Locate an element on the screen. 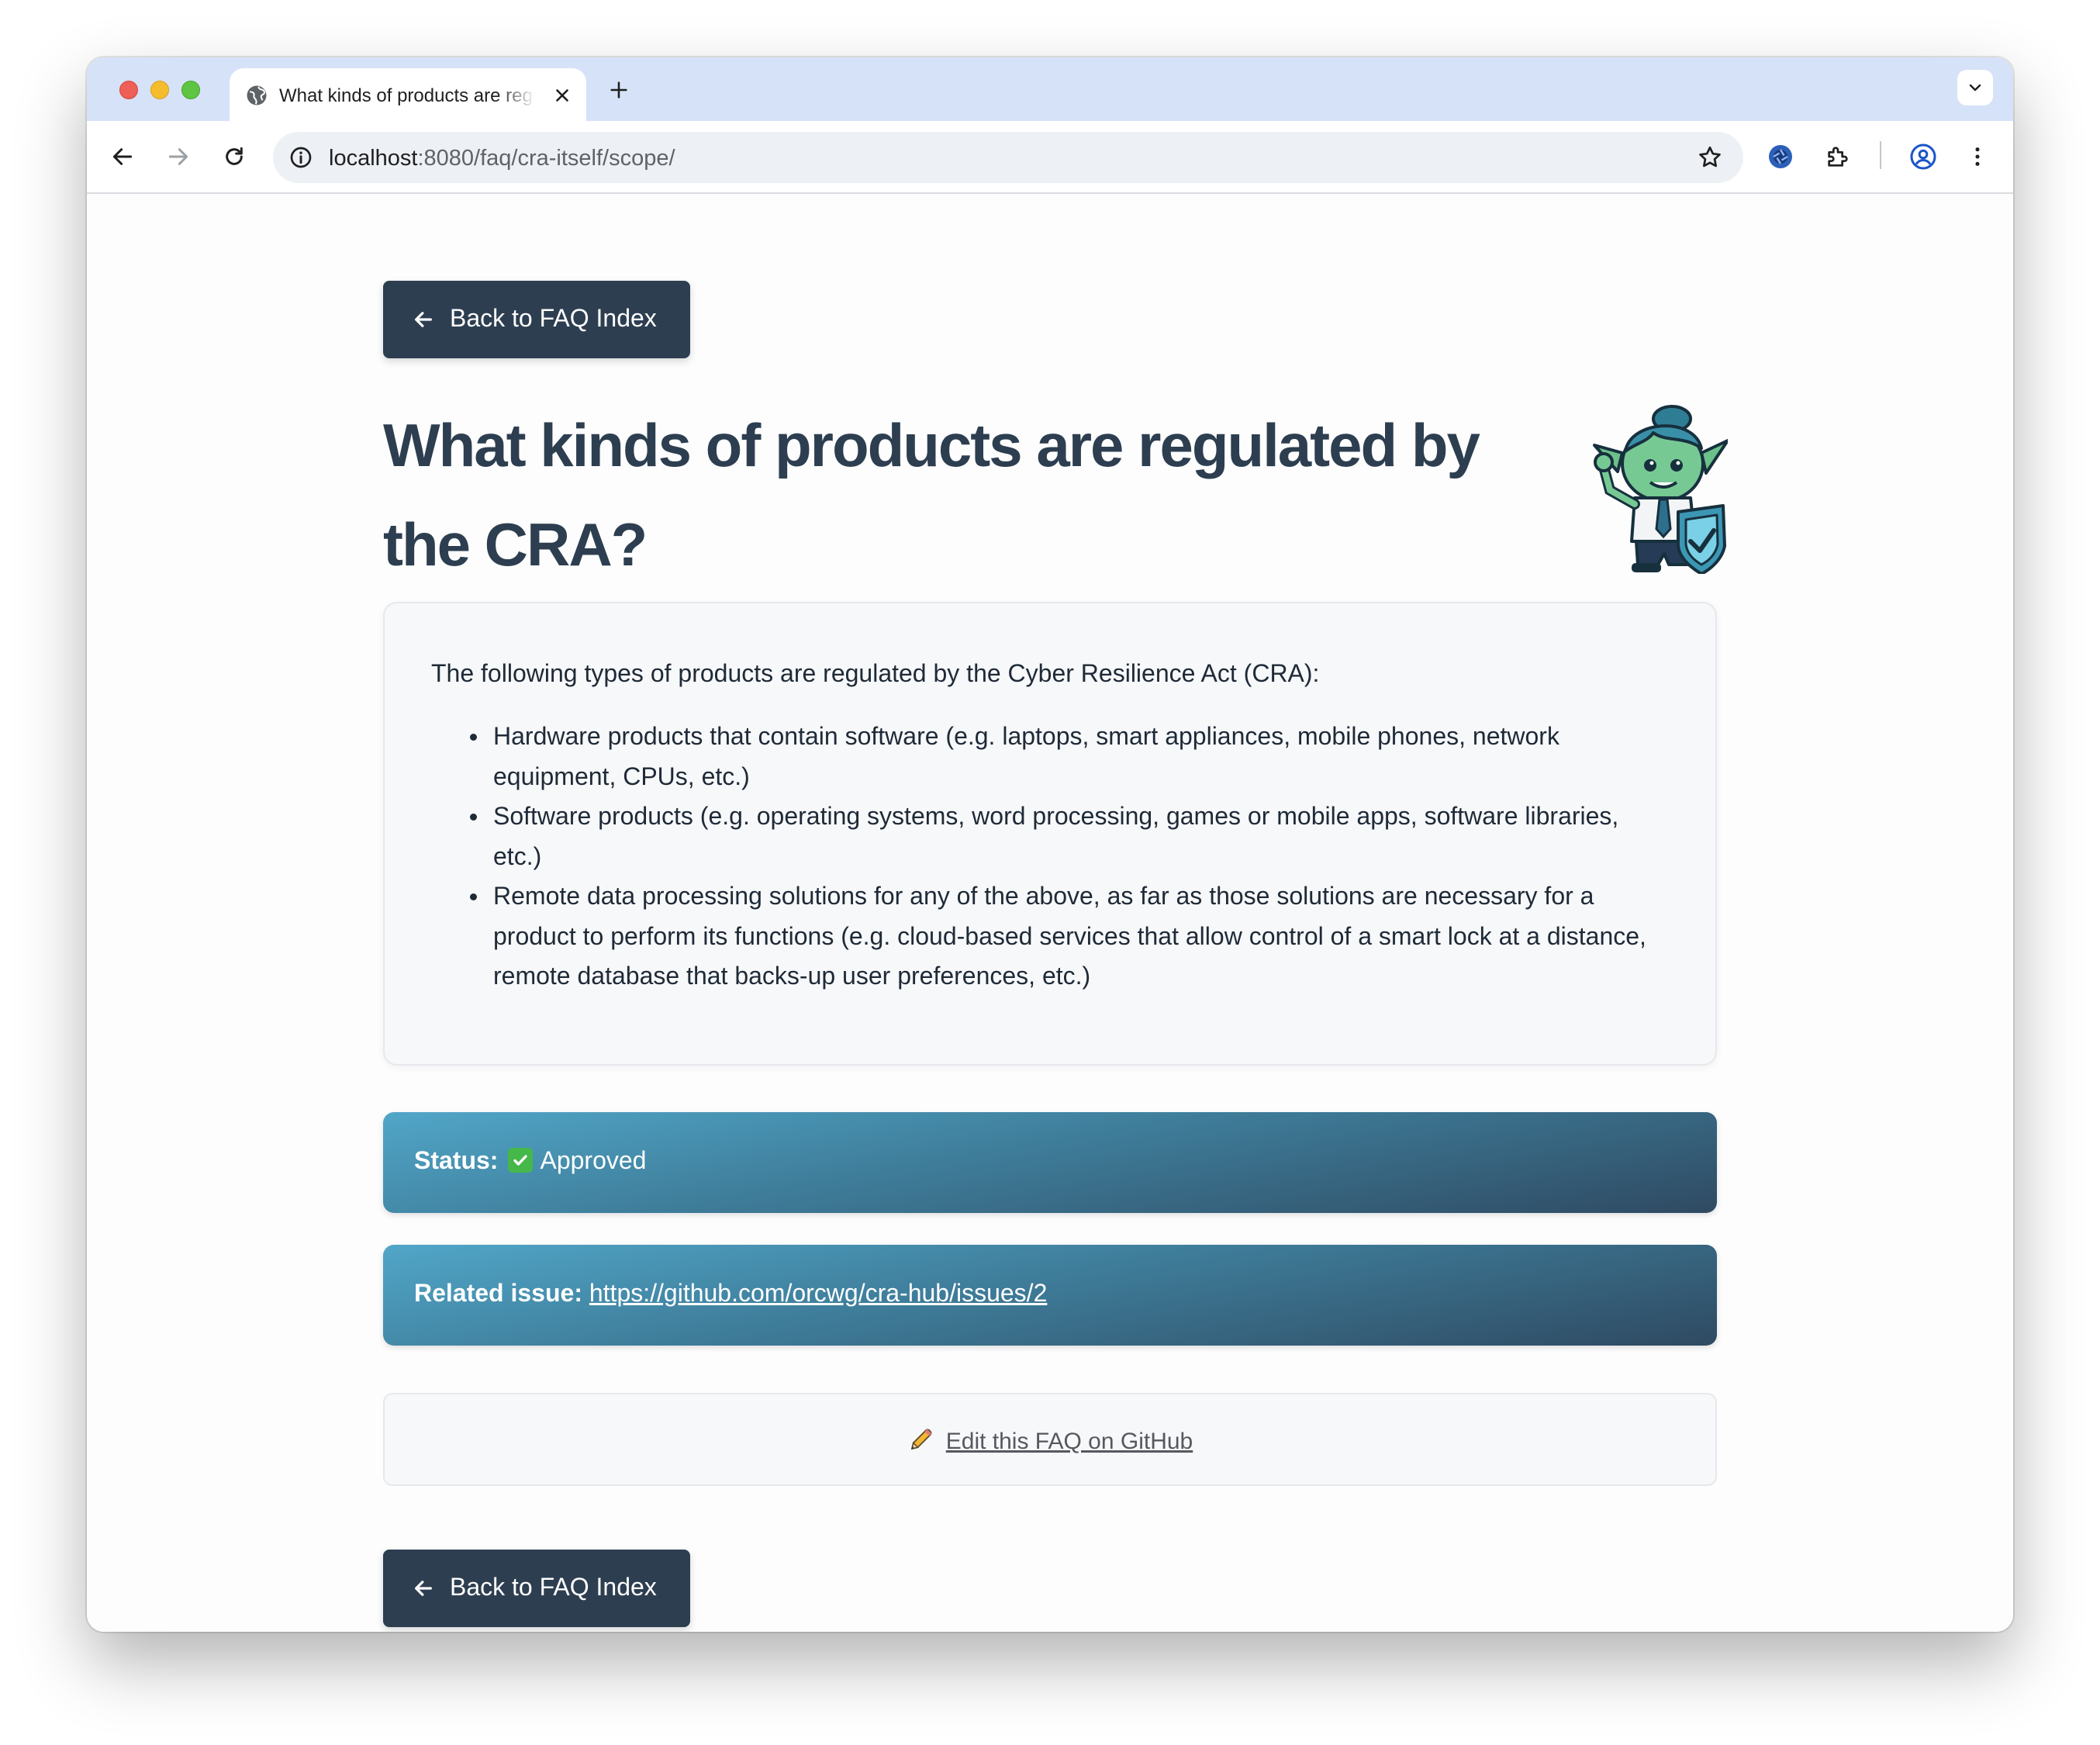  status-label: Status: is located at coordinates (456, 1160).